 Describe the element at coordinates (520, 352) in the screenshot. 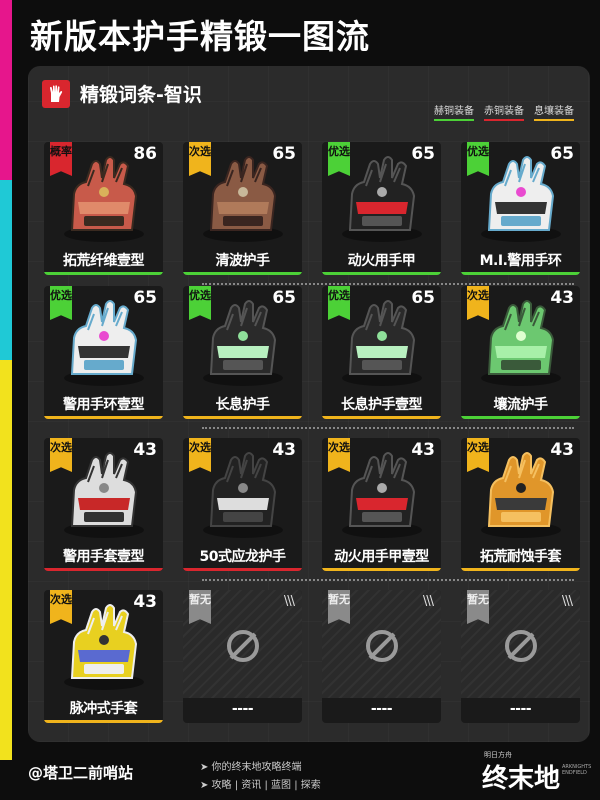

I see `equipment-card: 次选 43 壤流护手` at that location.